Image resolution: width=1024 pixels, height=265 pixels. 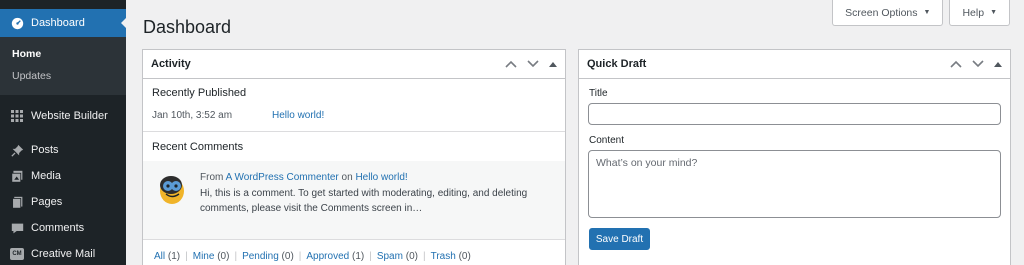 I want to click on cm-icon: CM, so click(x=17, y=254).